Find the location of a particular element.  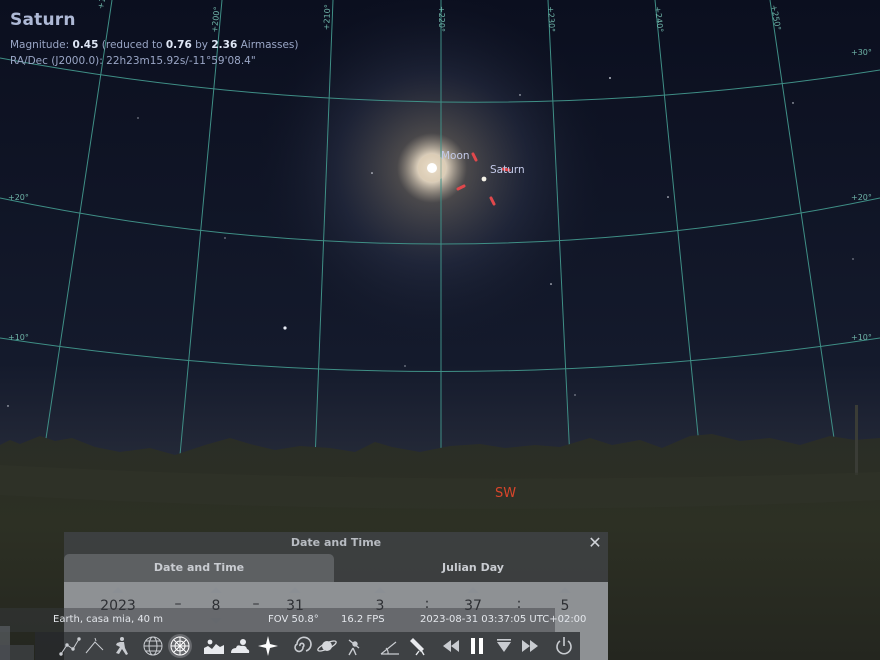

realtime-icon is located at coordinates (504, 646).